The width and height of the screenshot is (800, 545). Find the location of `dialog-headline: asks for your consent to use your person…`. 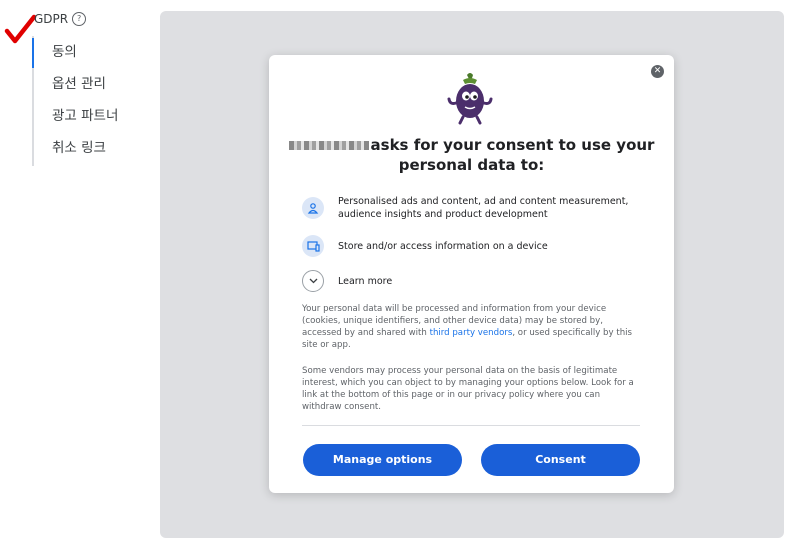

dialog-headline: asks for your consent to use your person… is located at coordinates (471, 155).